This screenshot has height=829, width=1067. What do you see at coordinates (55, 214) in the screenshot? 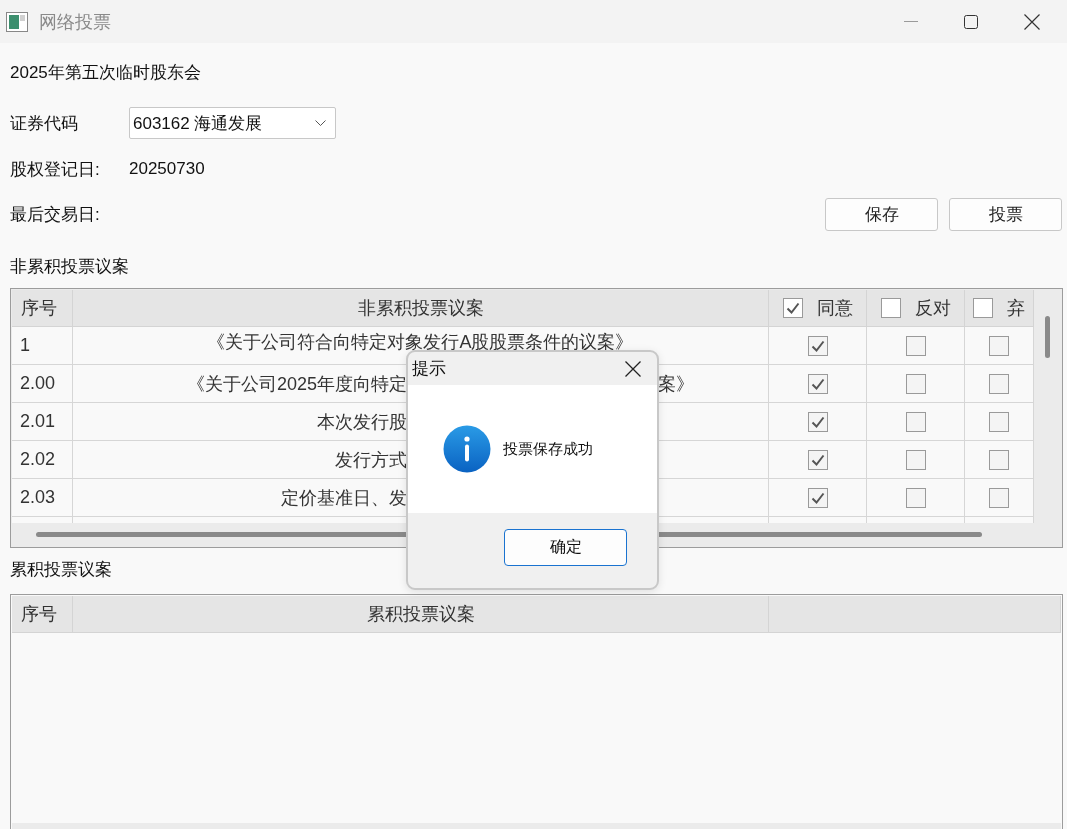
I see `field-label: 最后交易日:` at bounding box center [55, 214].